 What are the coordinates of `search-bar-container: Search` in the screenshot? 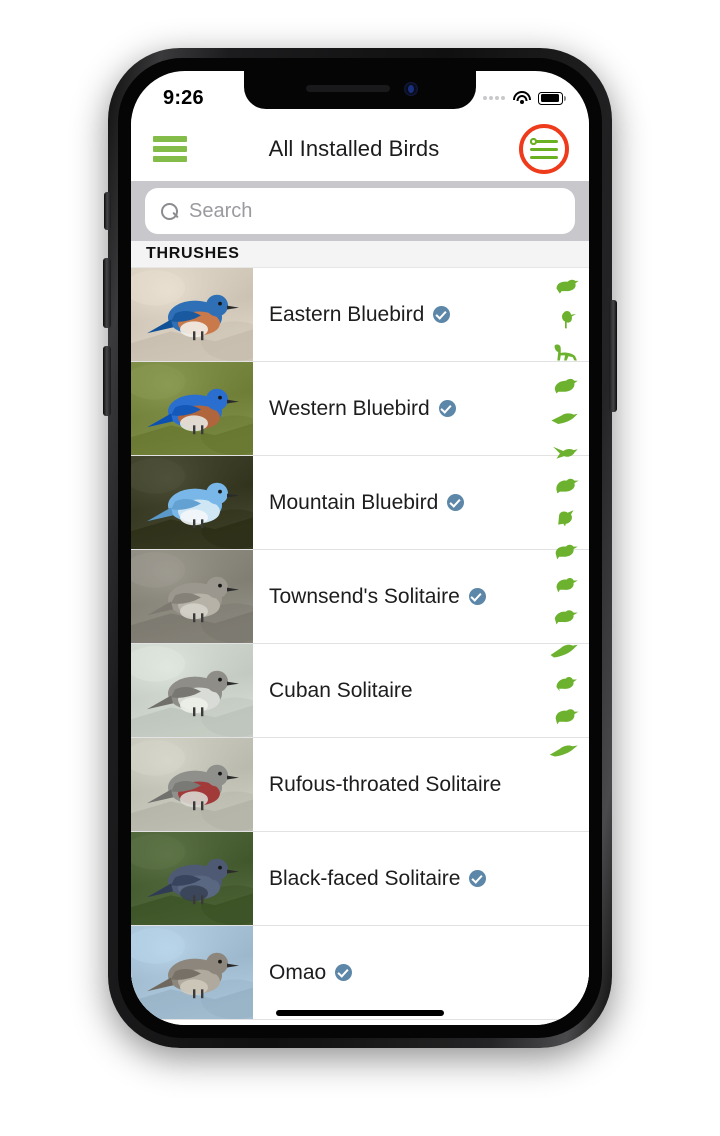 It's located at (360, 211).